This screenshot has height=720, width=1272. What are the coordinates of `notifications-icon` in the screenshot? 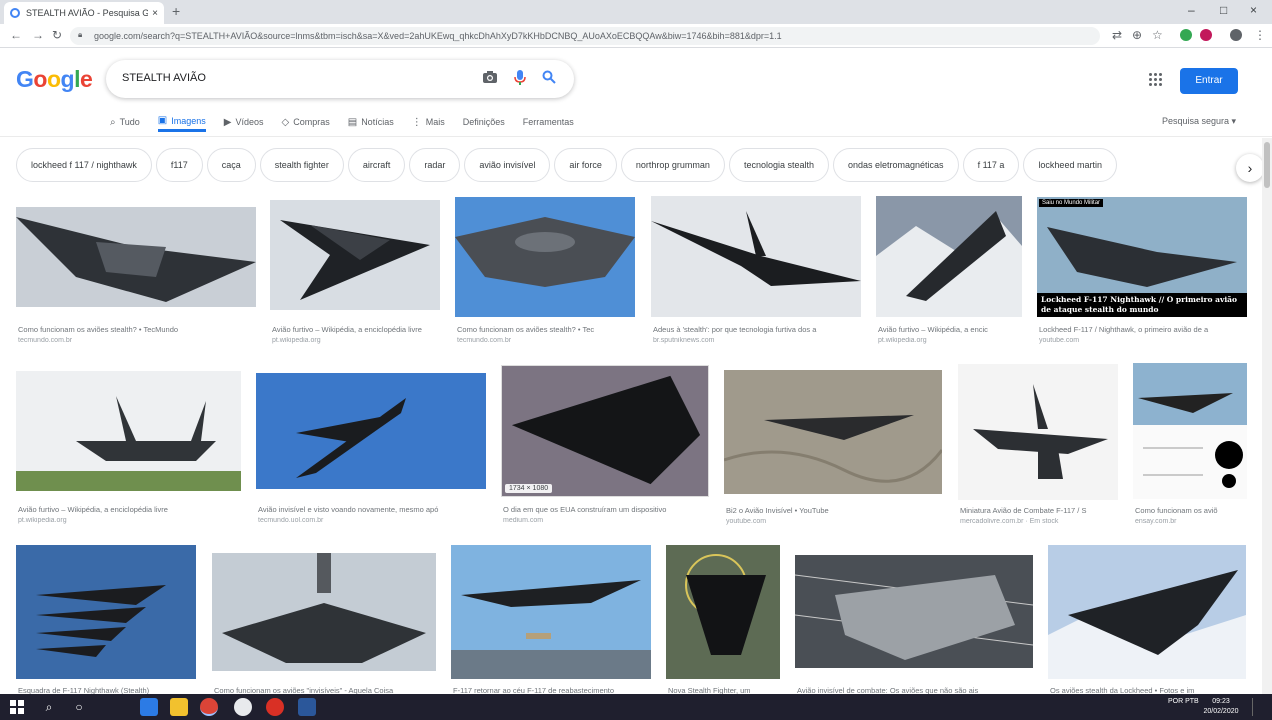 It's located at (1258, 707).